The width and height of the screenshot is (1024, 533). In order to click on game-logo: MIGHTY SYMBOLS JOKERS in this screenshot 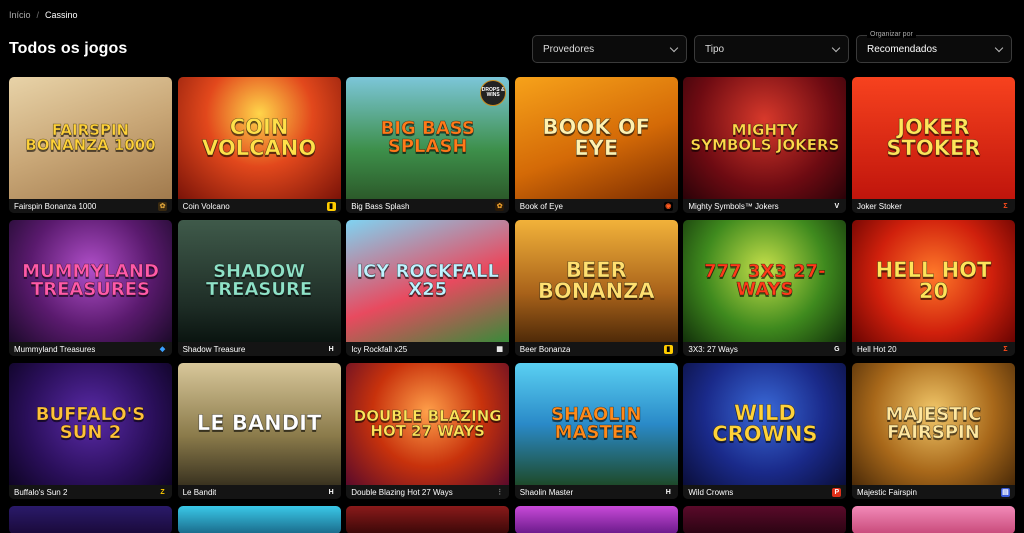, I will do `click(765, 137)`.